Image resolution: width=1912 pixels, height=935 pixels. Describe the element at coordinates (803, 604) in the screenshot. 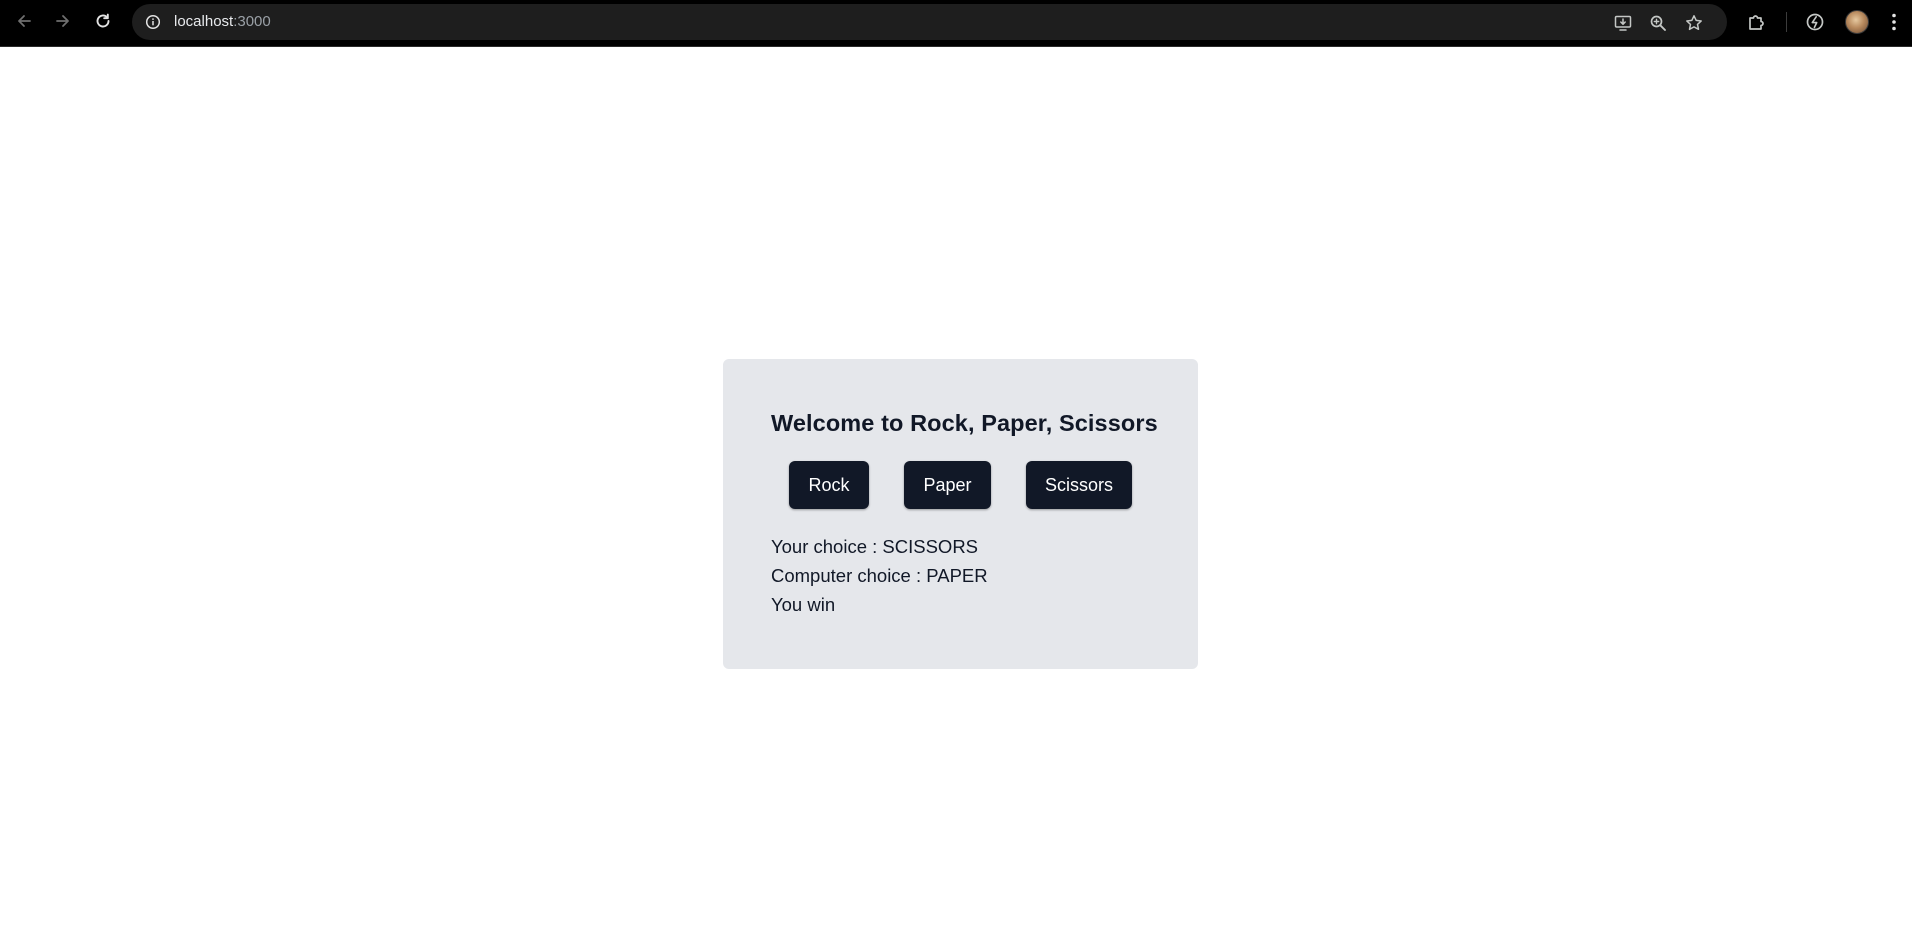

I see `result-text: You win` at that location.